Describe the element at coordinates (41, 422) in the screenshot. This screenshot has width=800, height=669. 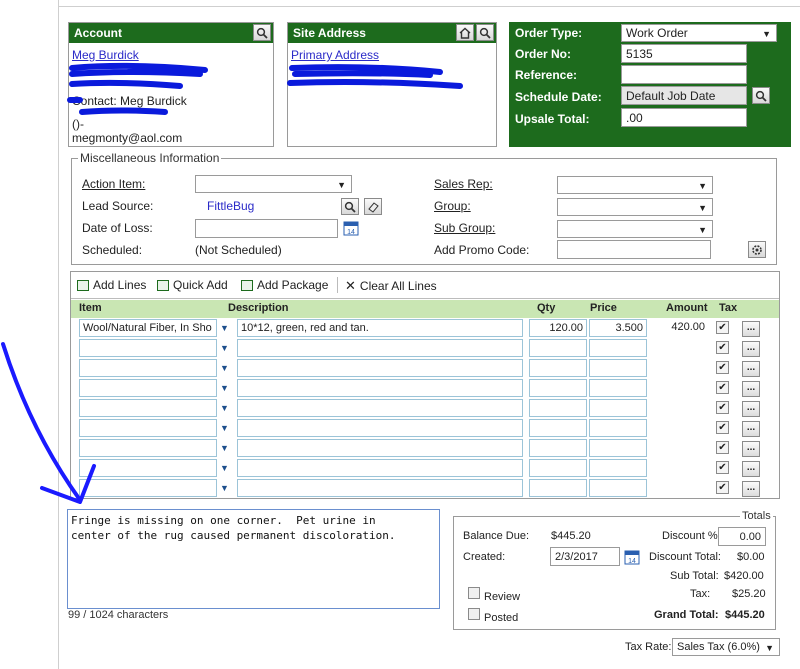
I see `annotation-arrow-line` at that location.